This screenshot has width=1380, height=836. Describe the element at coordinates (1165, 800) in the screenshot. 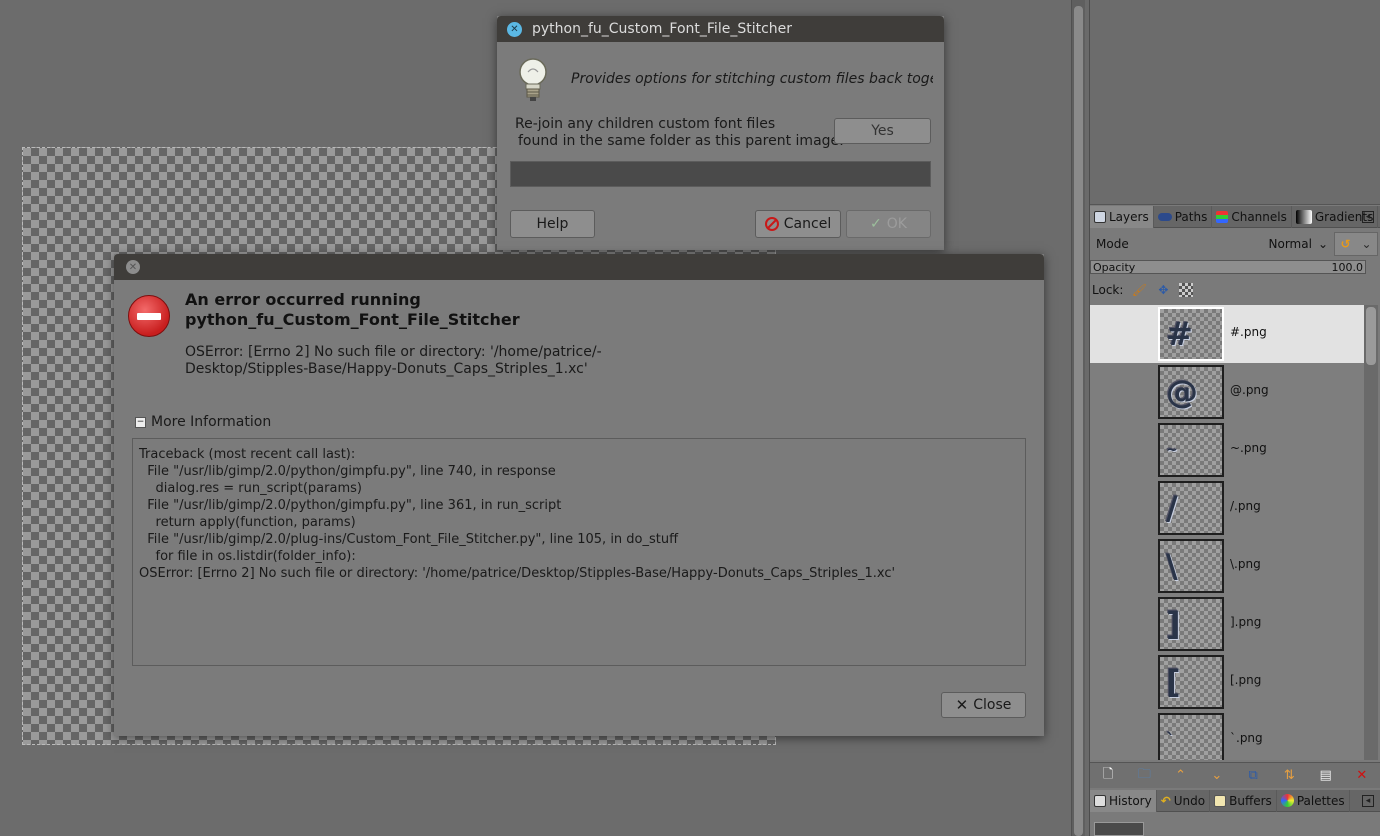

I see `undo-icon: ↶` at that location.